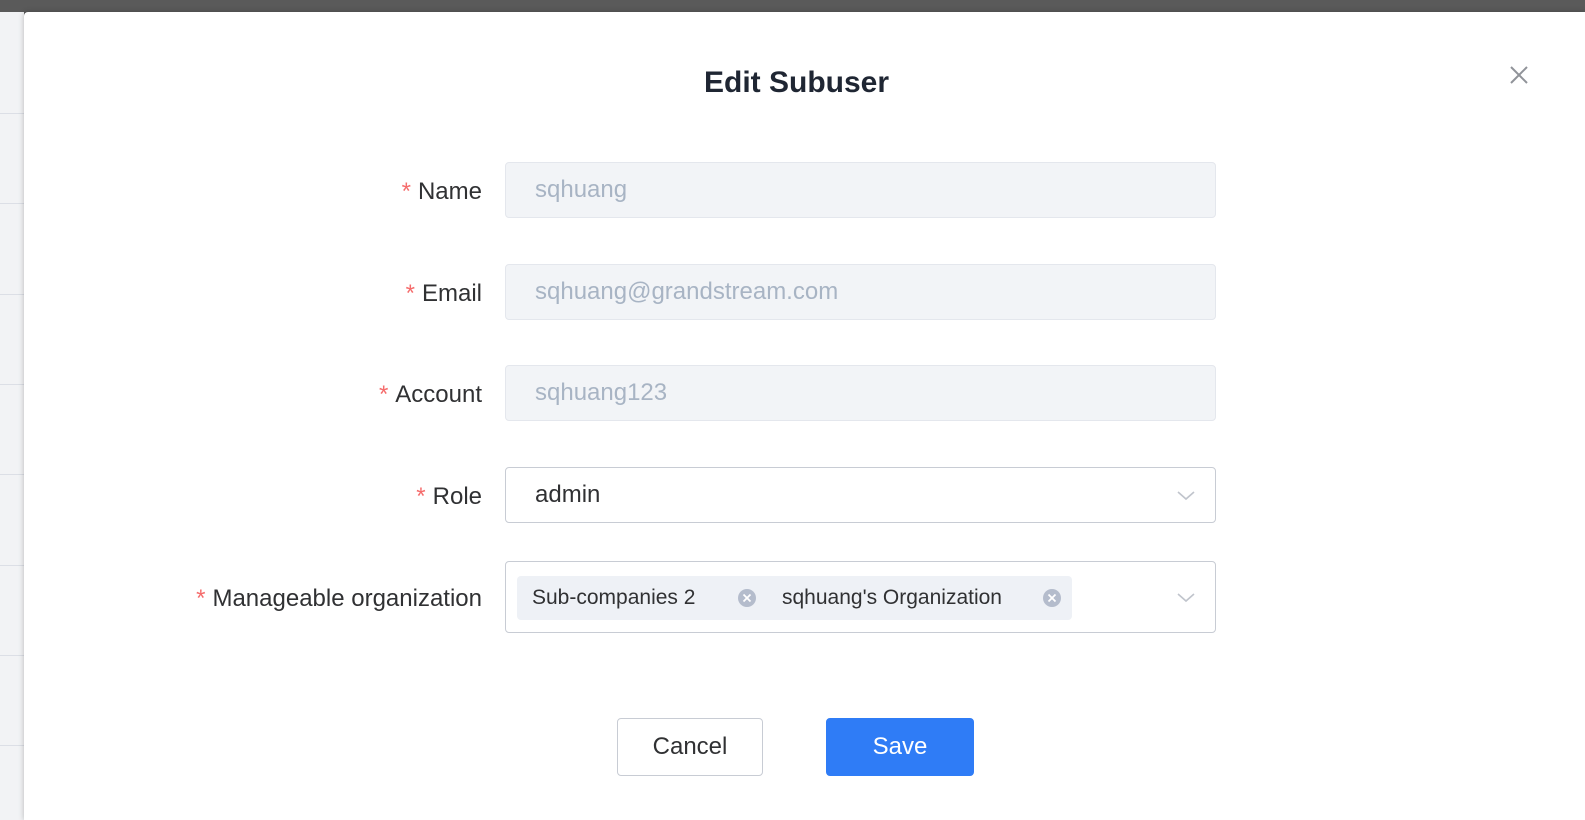  Describe the element at coordinates (1519, 75) in the screenshot. I see `close-icon` at that location.